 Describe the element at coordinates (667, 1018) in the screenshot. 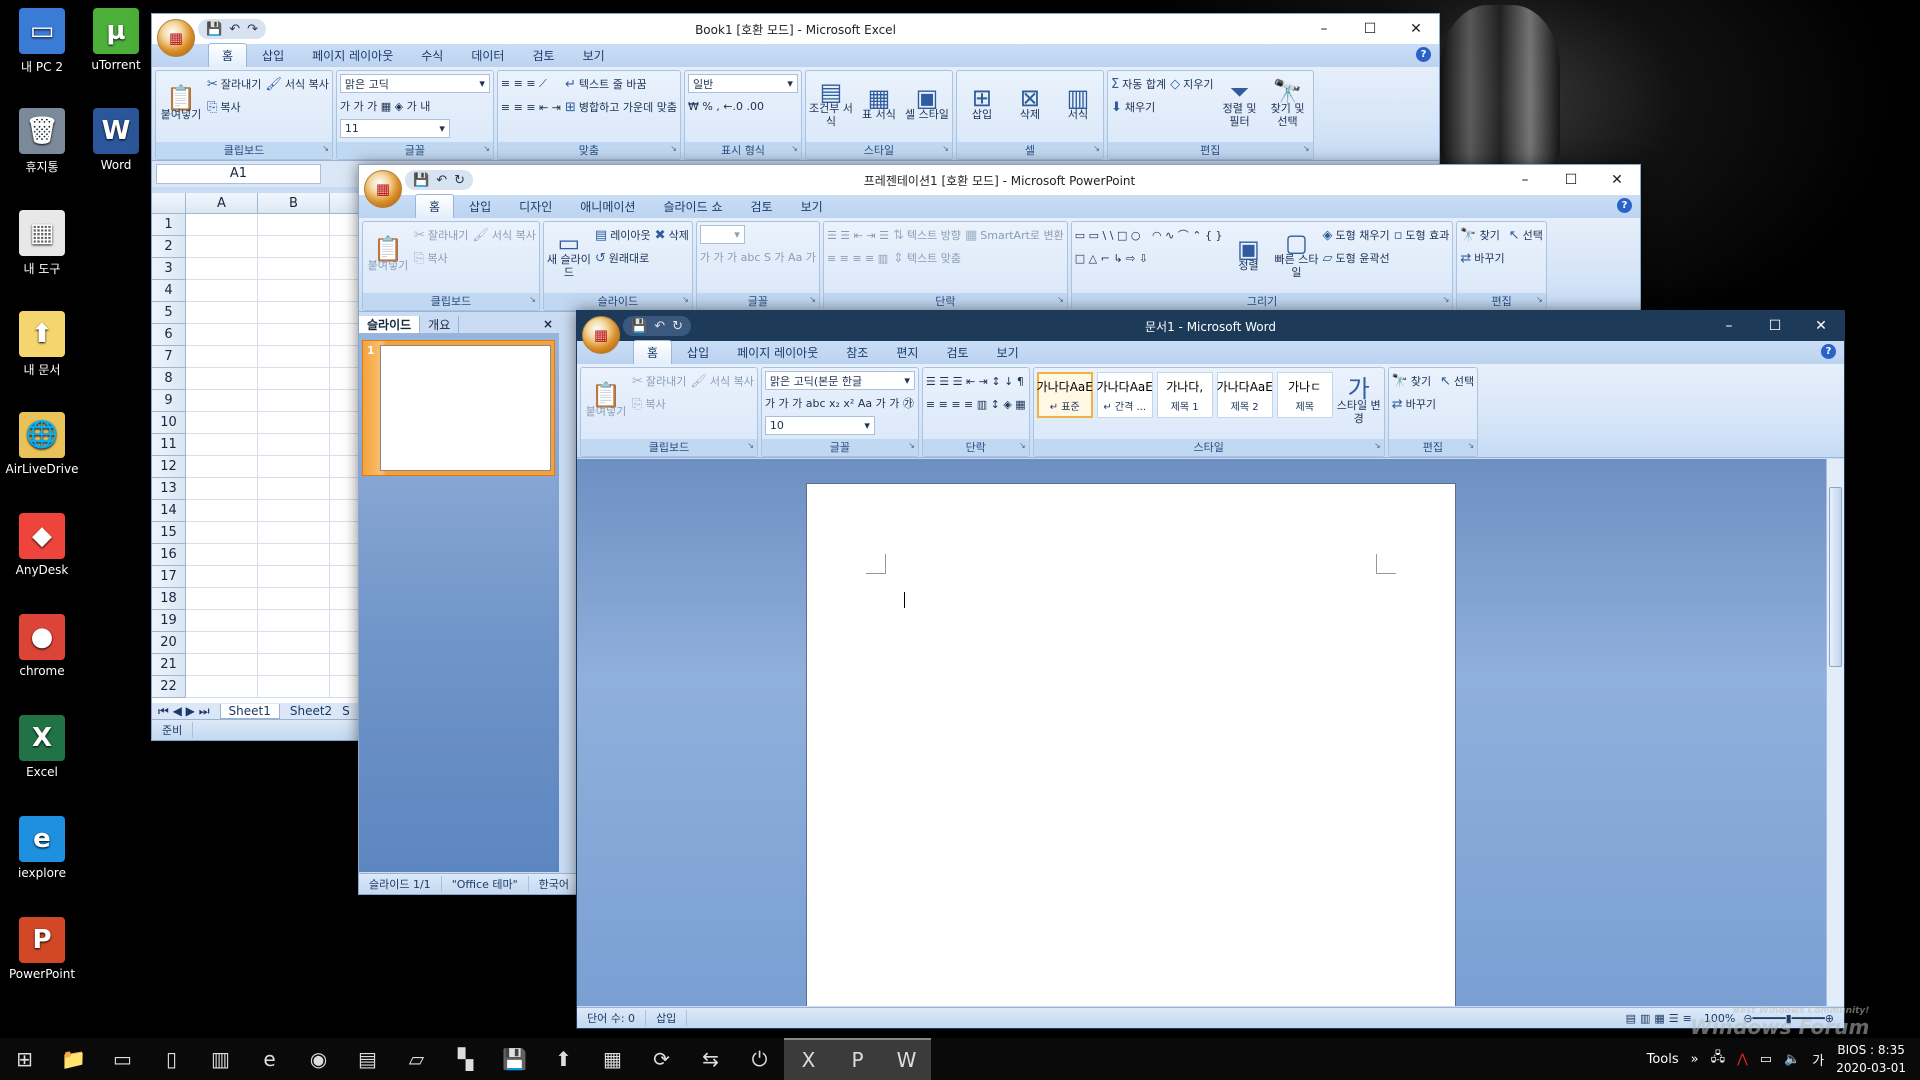

I see `insert-mode: 삽입` at that location.